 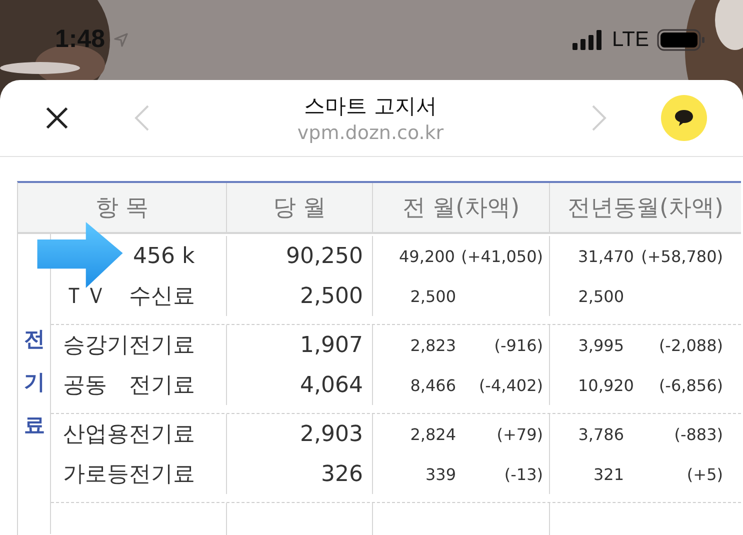 I want to click on table-cell-text: 가로등전기료, so click(x=129, y=475).